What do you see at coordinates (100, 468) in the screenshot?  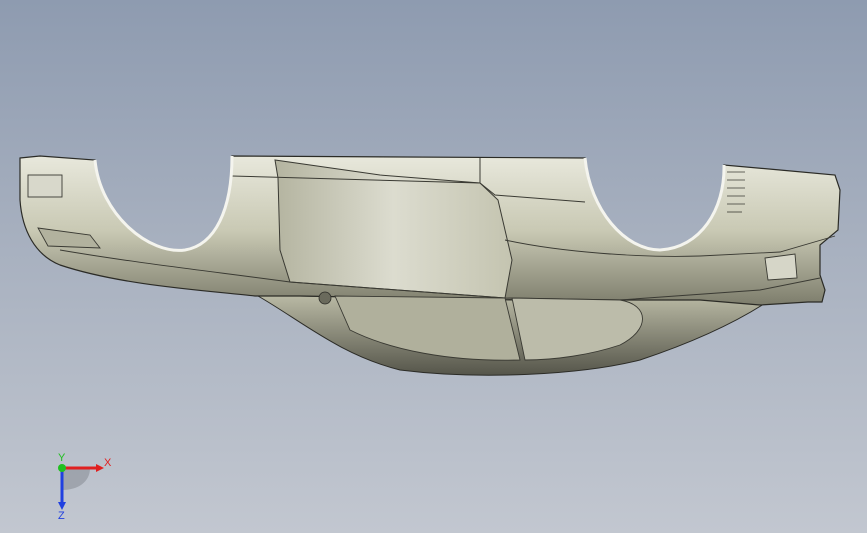 I see `x-axis-arrow-icon` at bounding box center [100, 468].